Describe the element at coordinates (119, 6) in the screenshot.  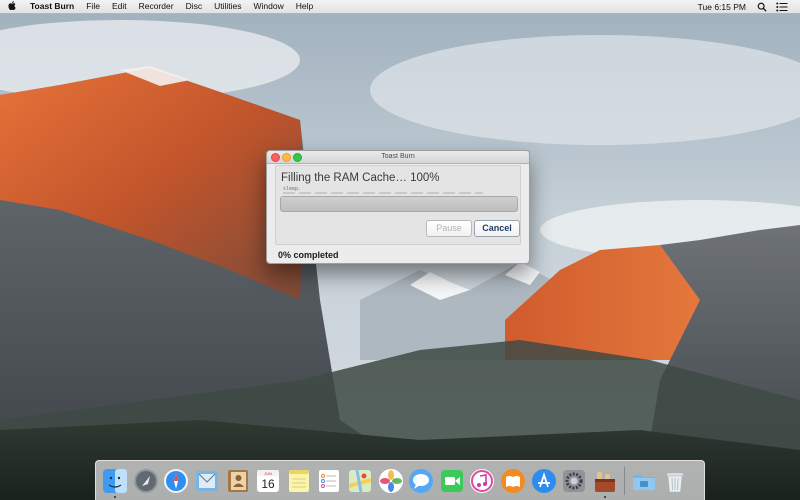
I see `menu-edit: Edit` at that location.